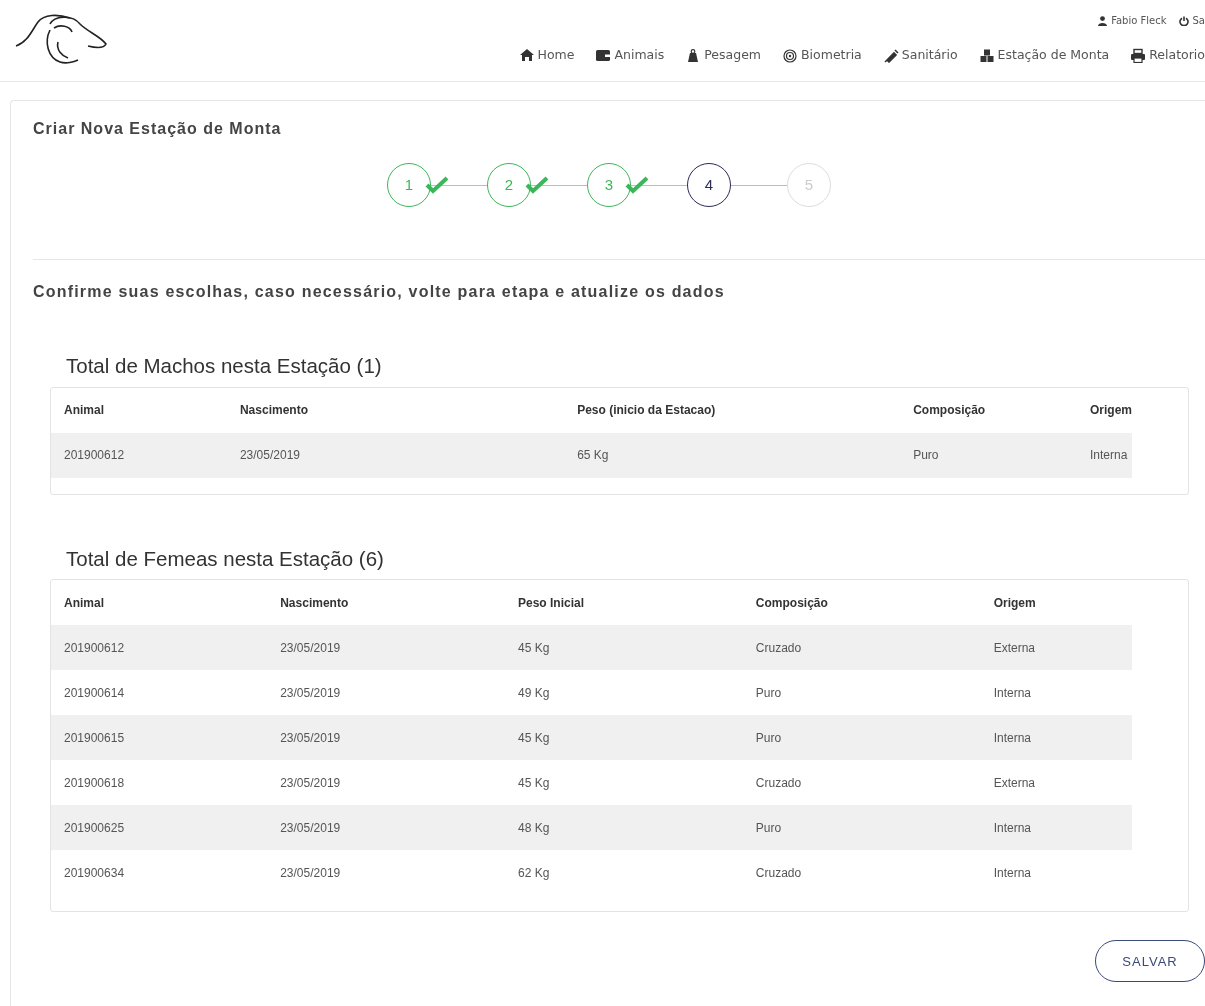 This screenshot has height=1006, width=1205. I want to click on logout-link: Sa, so click(1198, 20).